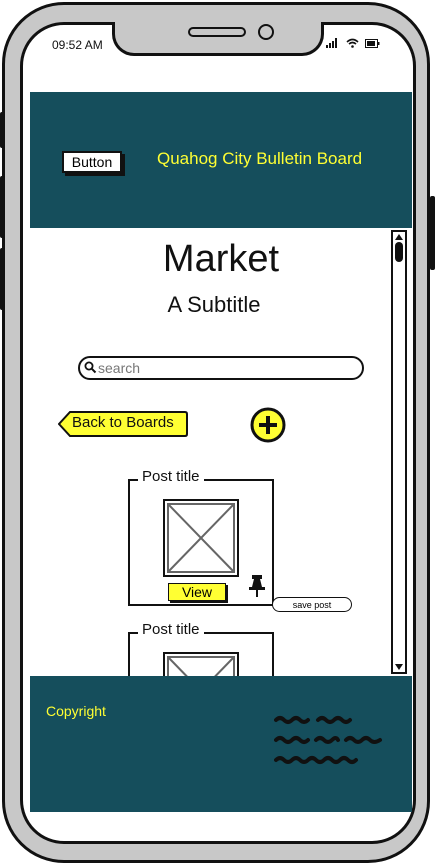 The height and width of the screenshot is (867, 436). I want to click on pin-icon, so click(257, 586).